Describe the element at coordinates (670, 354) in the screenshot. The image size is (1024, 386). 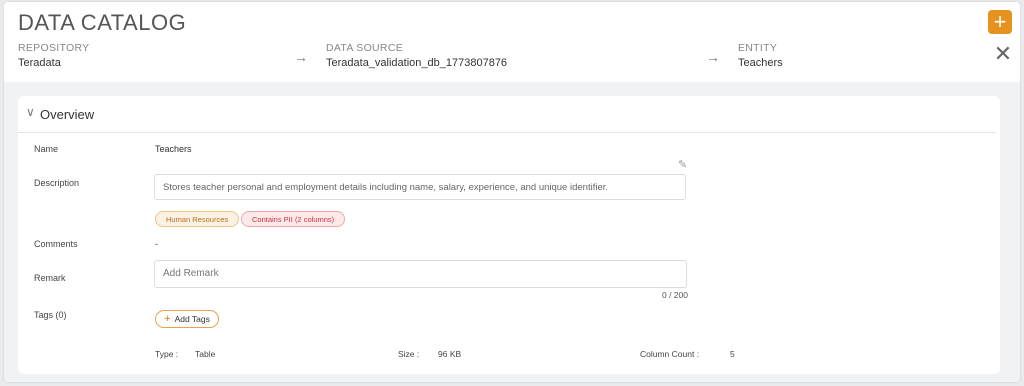
I see `column-count-label: Column Count :` at that location.